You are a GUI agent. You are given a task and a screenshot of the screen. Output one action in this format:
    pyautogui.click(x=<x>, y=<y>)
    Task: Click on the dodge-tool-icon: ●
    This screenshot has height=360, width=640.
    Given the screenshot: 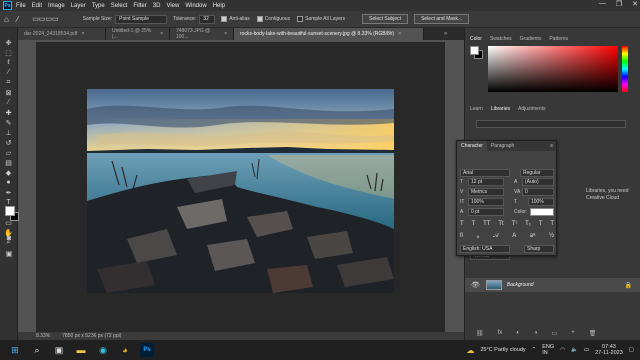 What is the action you would take?
    pyautogui.click(x=9, y=182)
    